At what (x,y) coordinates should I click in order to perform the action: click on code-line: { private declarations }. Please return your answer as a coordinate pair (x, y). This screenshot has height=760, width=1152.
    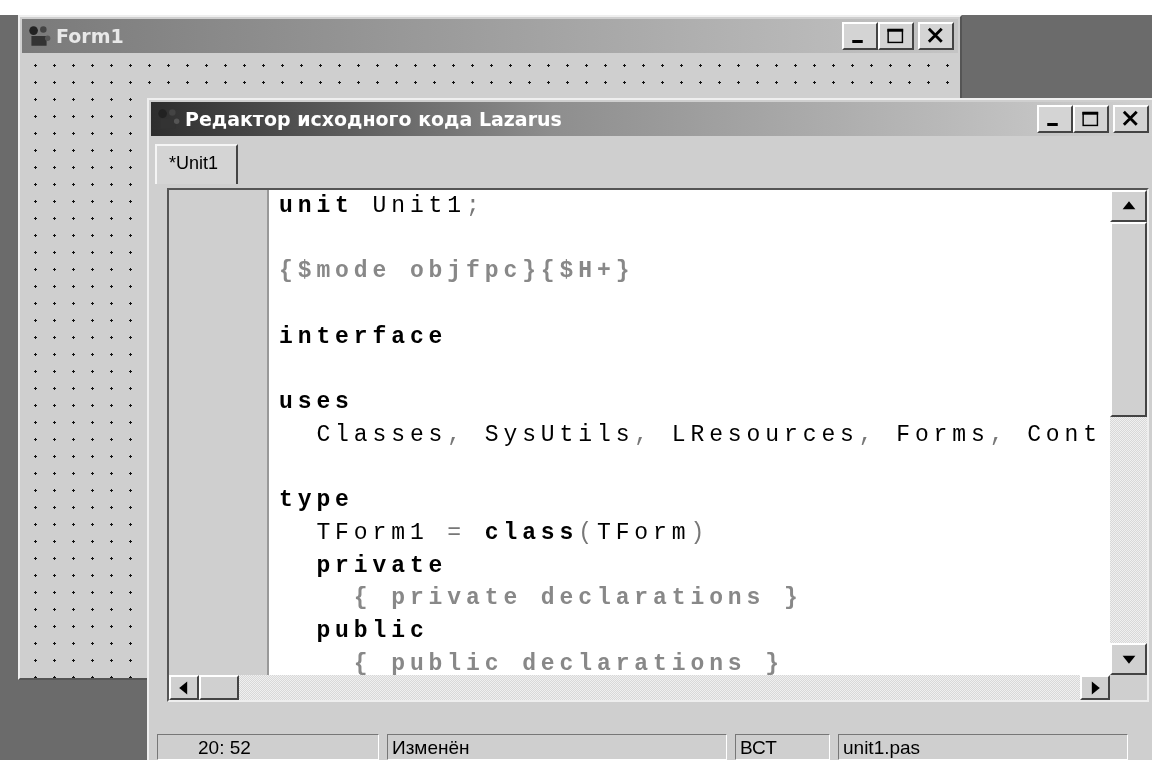
    Looking at the image, I should click on (577, 598).